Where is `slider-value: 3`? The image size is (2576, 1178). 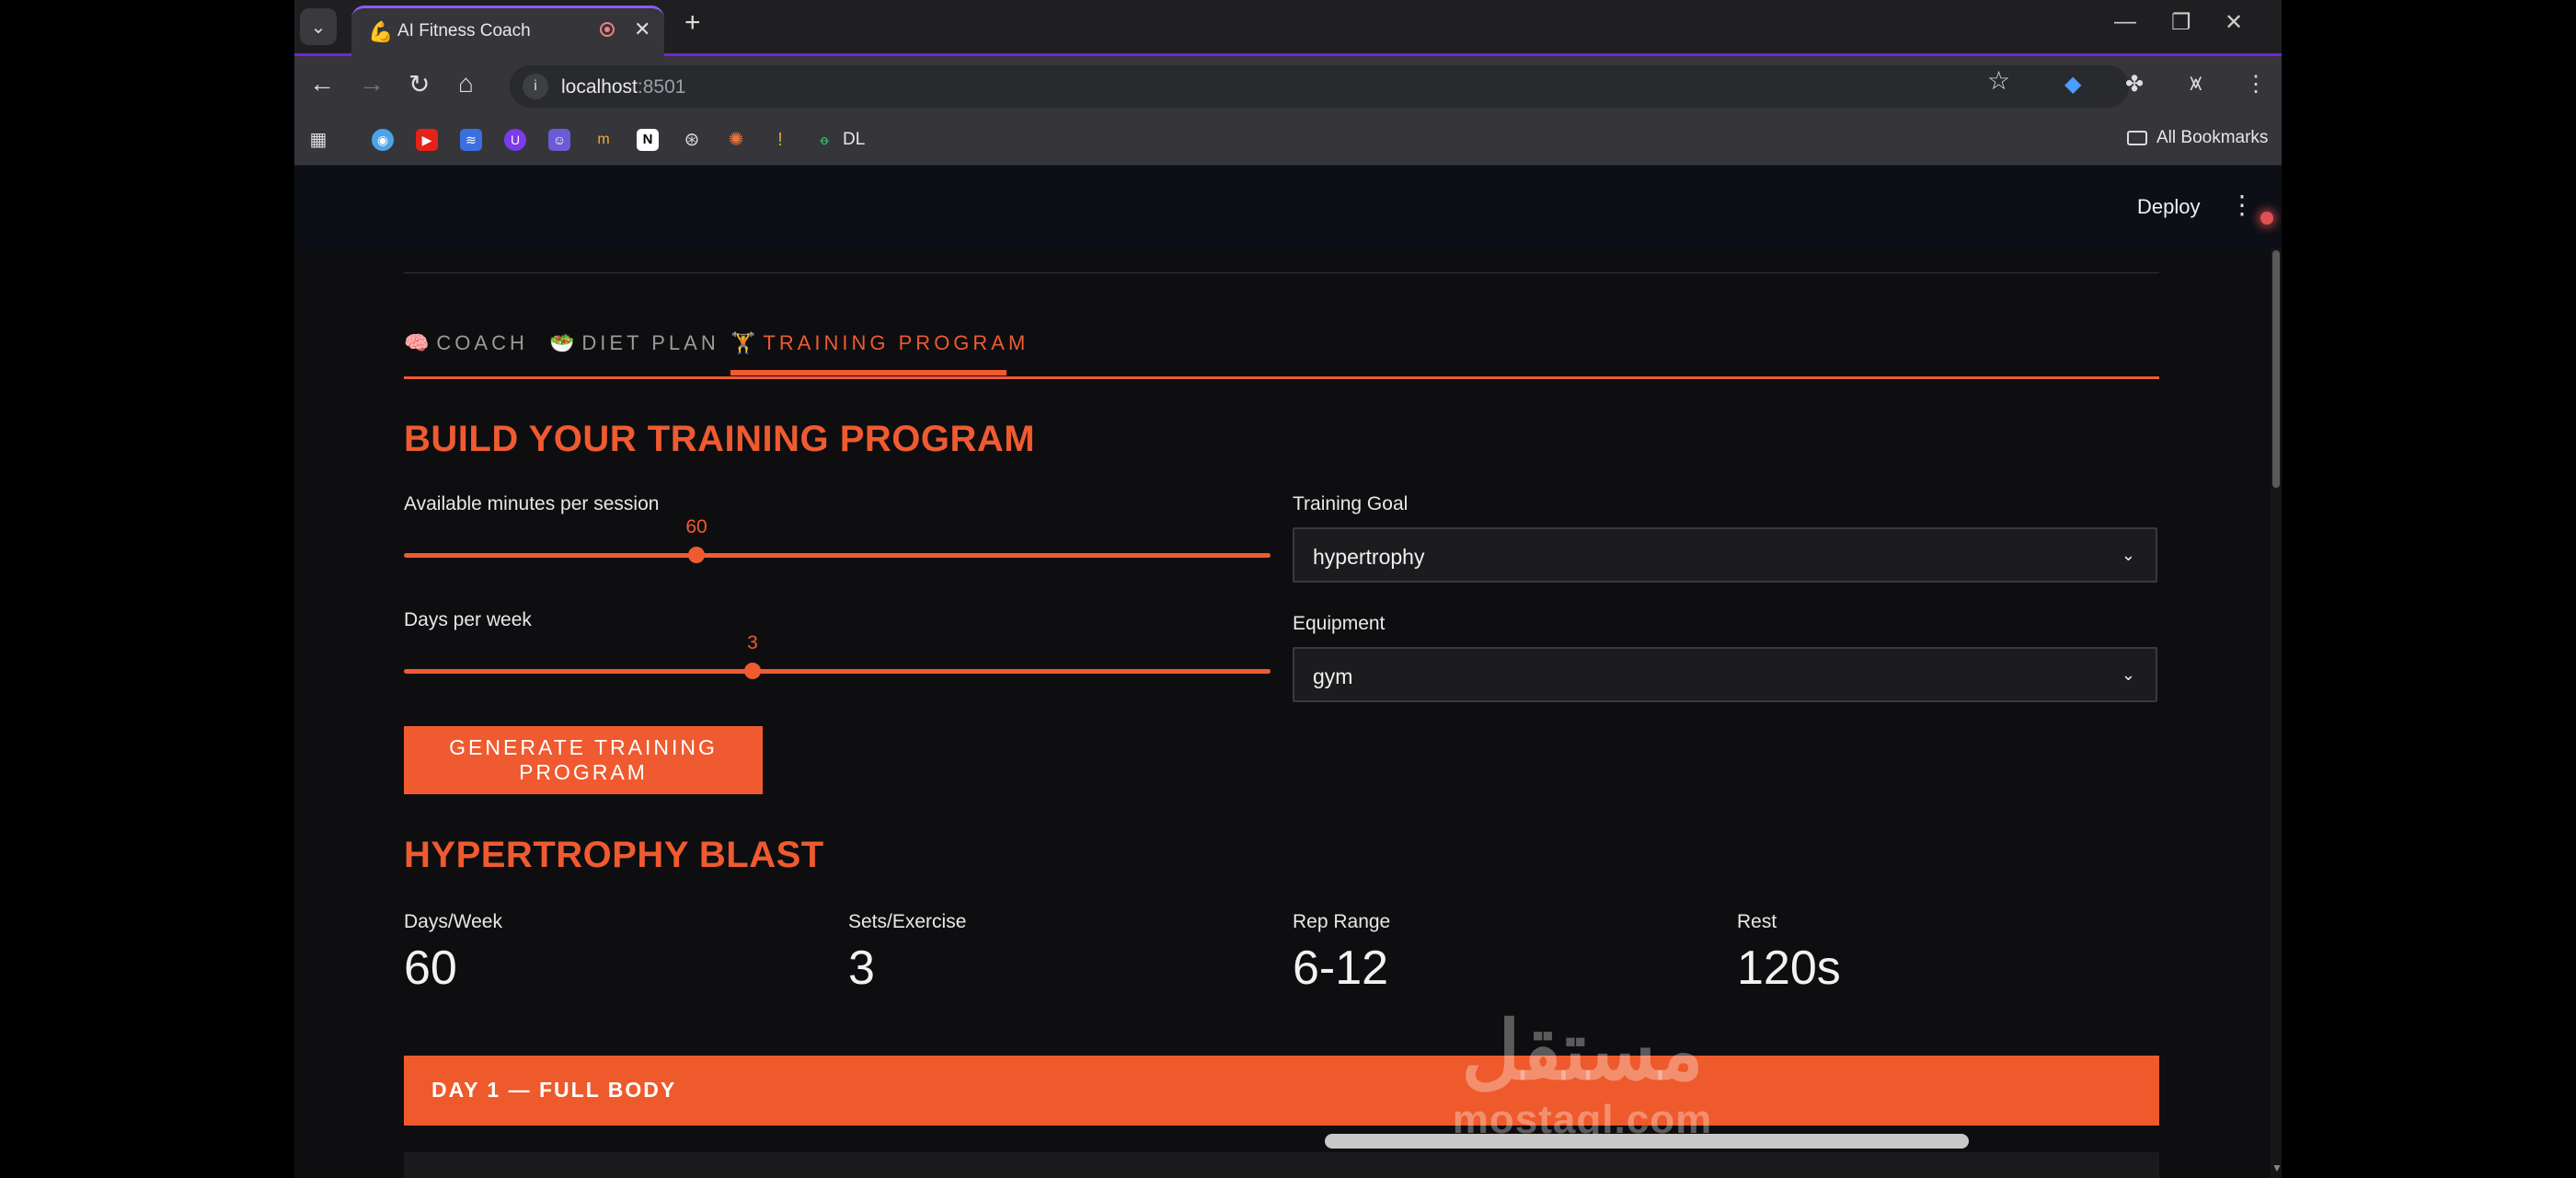
slider-value: 3 is located at coordinates (752, 642).